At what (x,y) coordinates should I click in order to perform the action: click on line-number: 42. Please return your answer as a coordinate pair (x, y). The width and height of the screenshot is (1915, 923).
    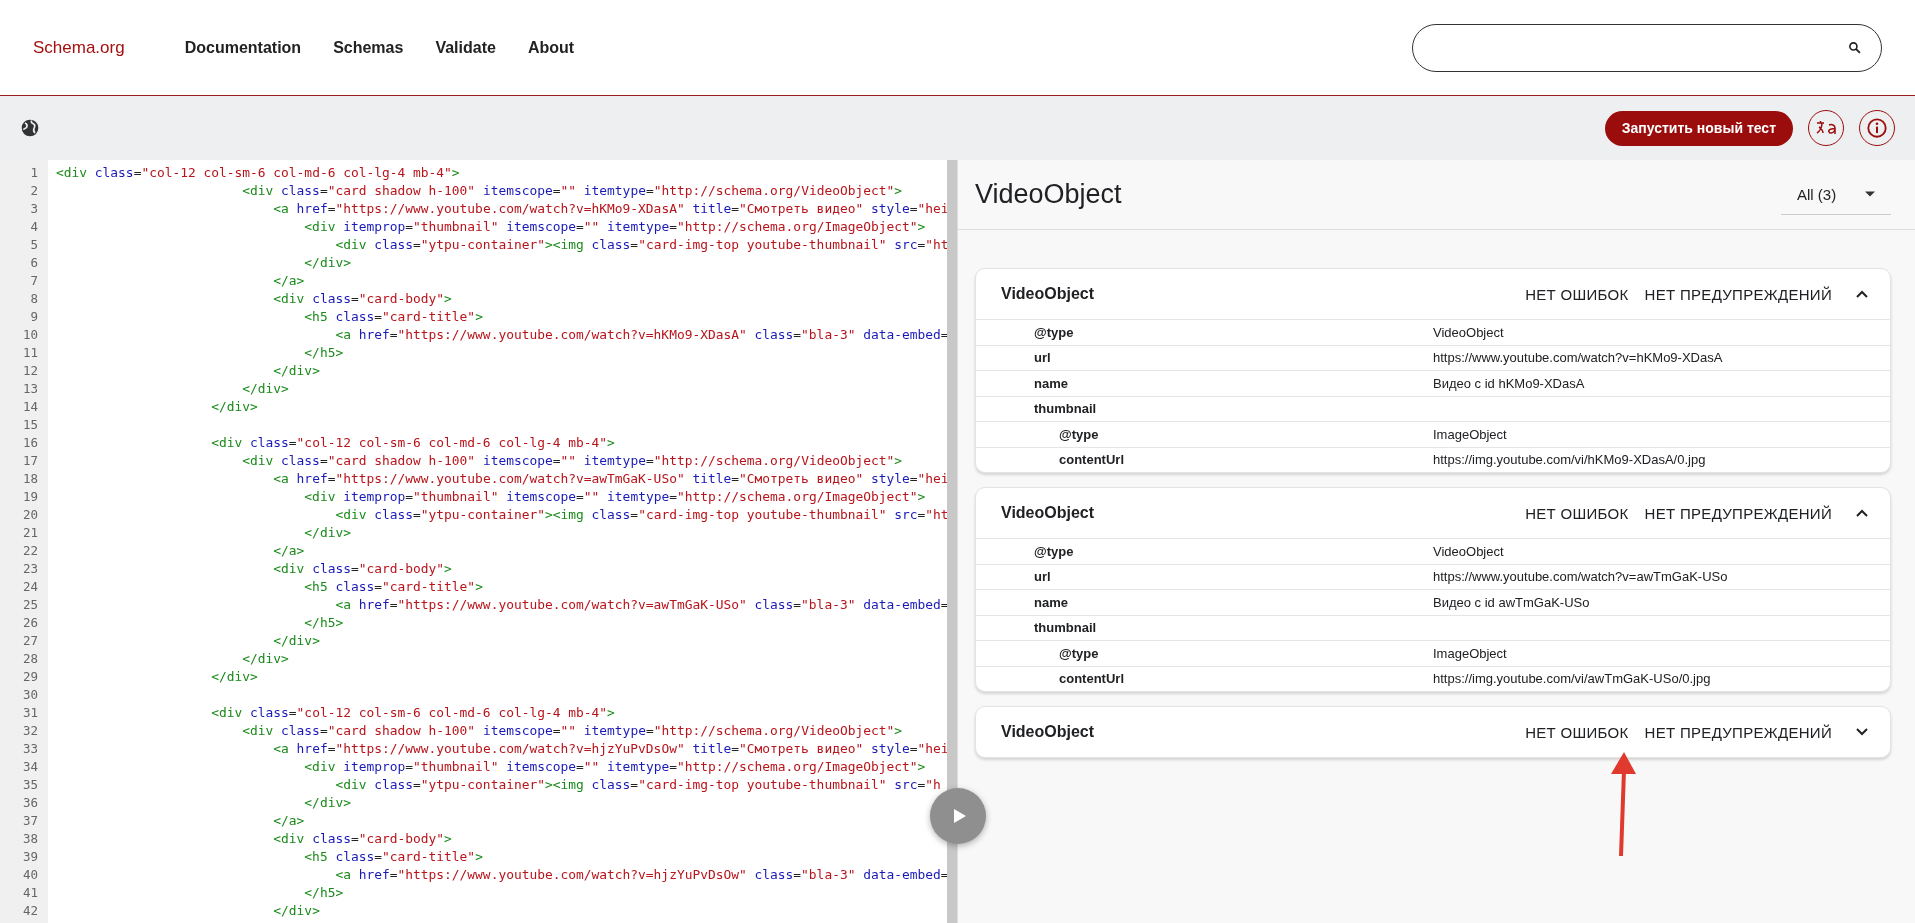
    Looking at the image, I should click on (30, 911).